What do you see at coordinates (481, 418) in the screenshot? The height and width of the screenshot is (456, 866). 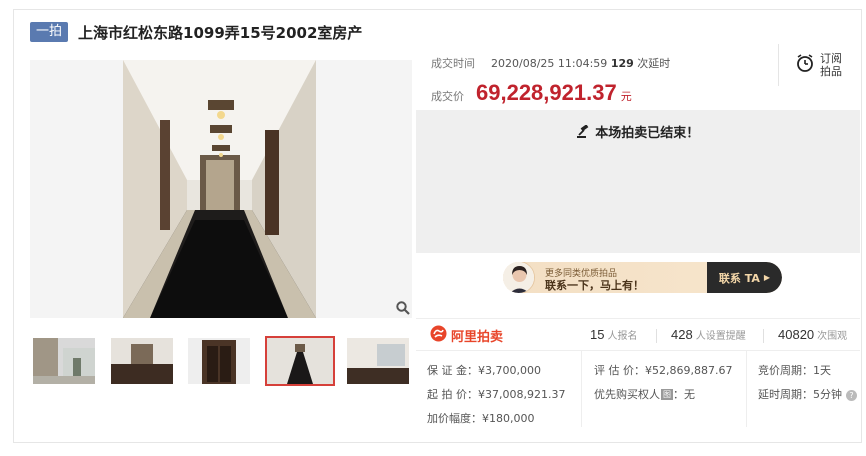 I see `bid-increment: 加价幅度：¥180,000` at bounding box center [481, 418].